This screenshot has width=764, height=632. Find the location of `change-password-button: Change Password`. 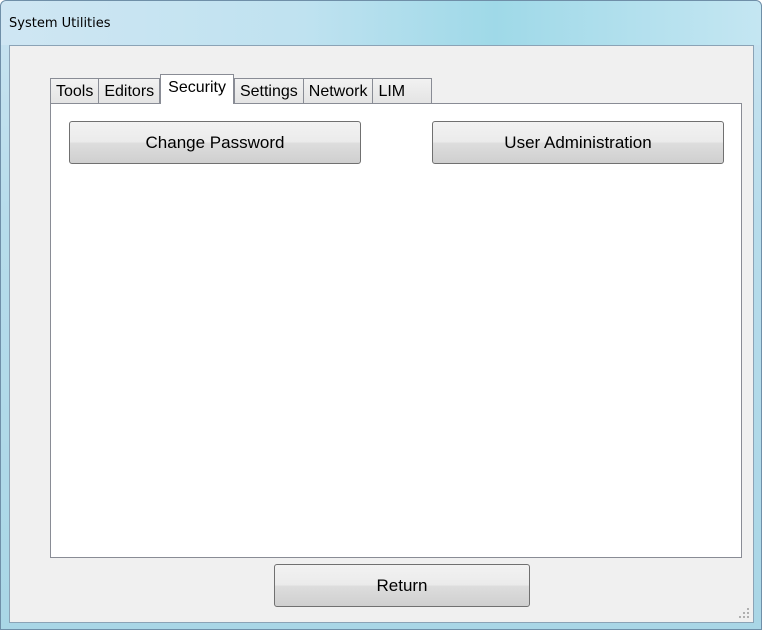

change-password-button: Change Password is located at coordinates (215, 142).